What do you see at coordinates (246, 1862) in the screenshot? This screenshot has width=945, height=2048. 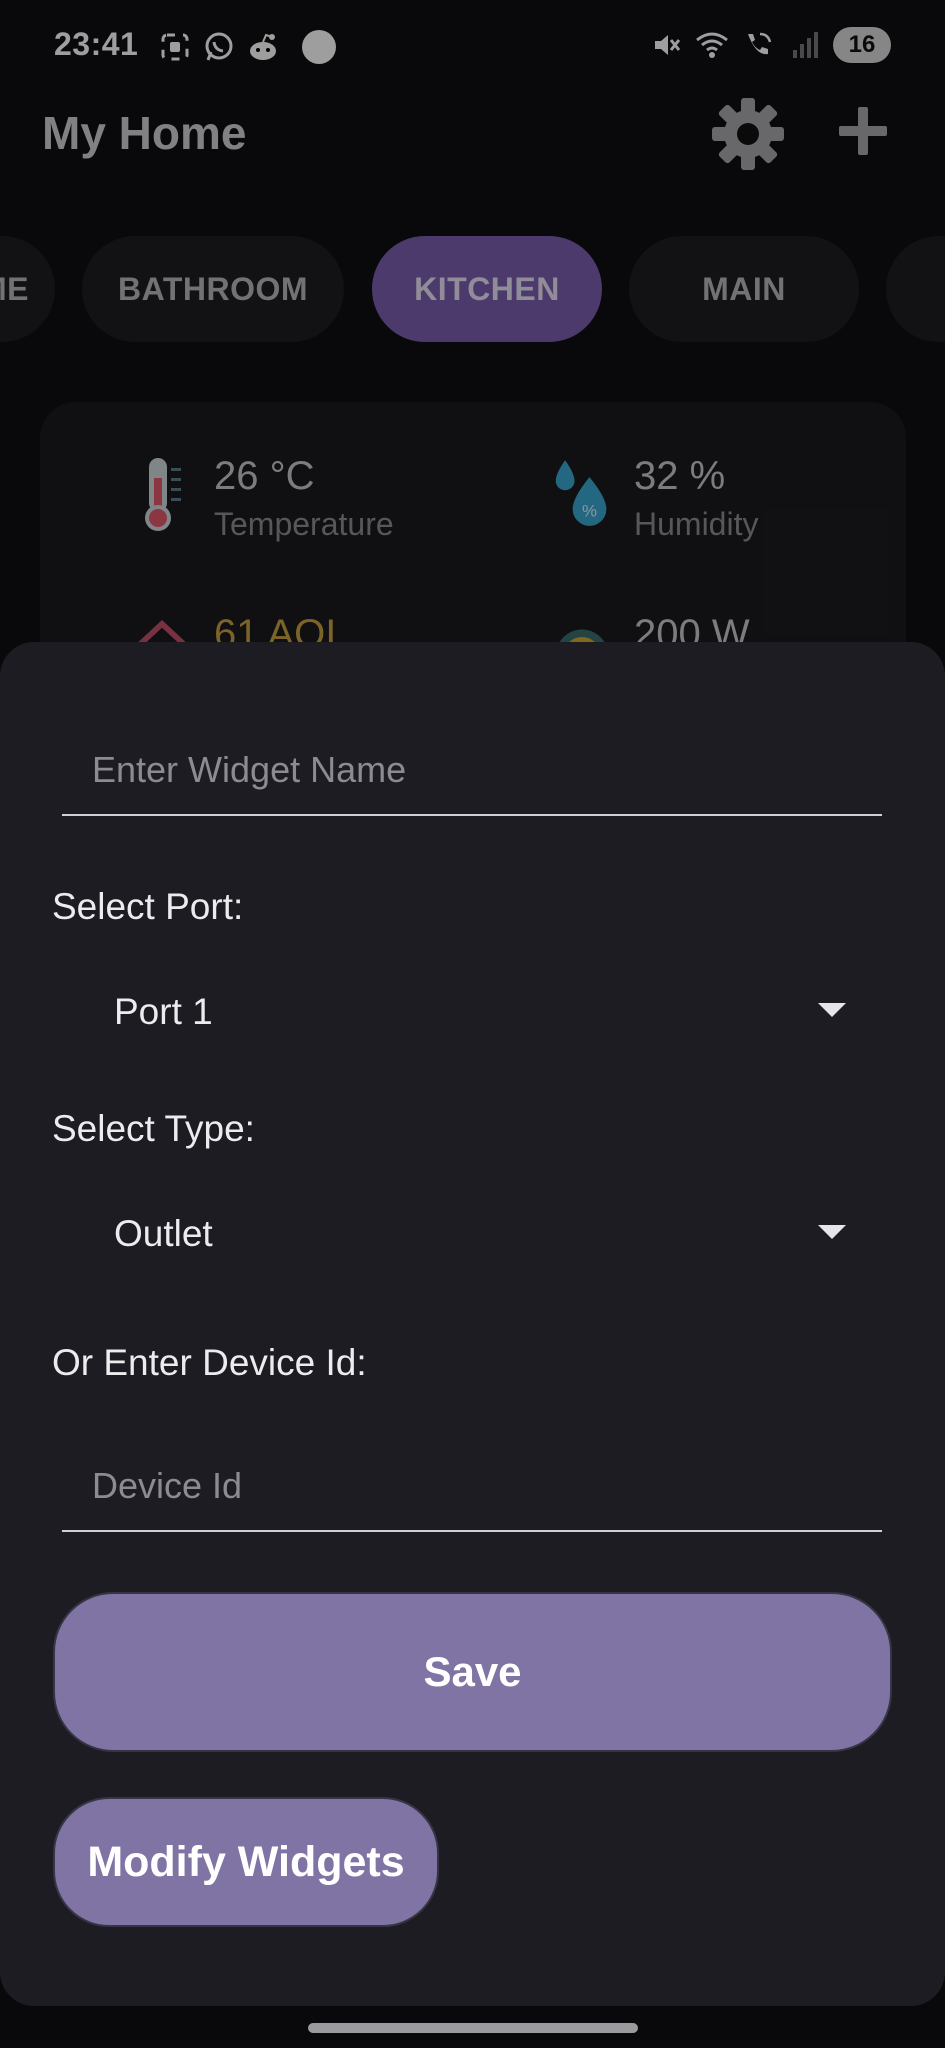 I see `modify-widgets-button: Modify Widgets` at bounding box center [246, 1862].